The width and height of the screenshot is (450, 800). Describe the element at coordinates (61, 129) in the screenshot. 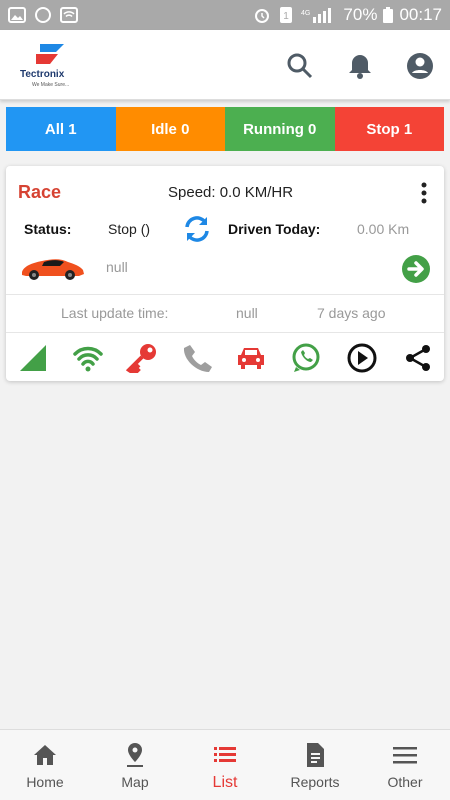

I see `filter-all: All 1` at that location.